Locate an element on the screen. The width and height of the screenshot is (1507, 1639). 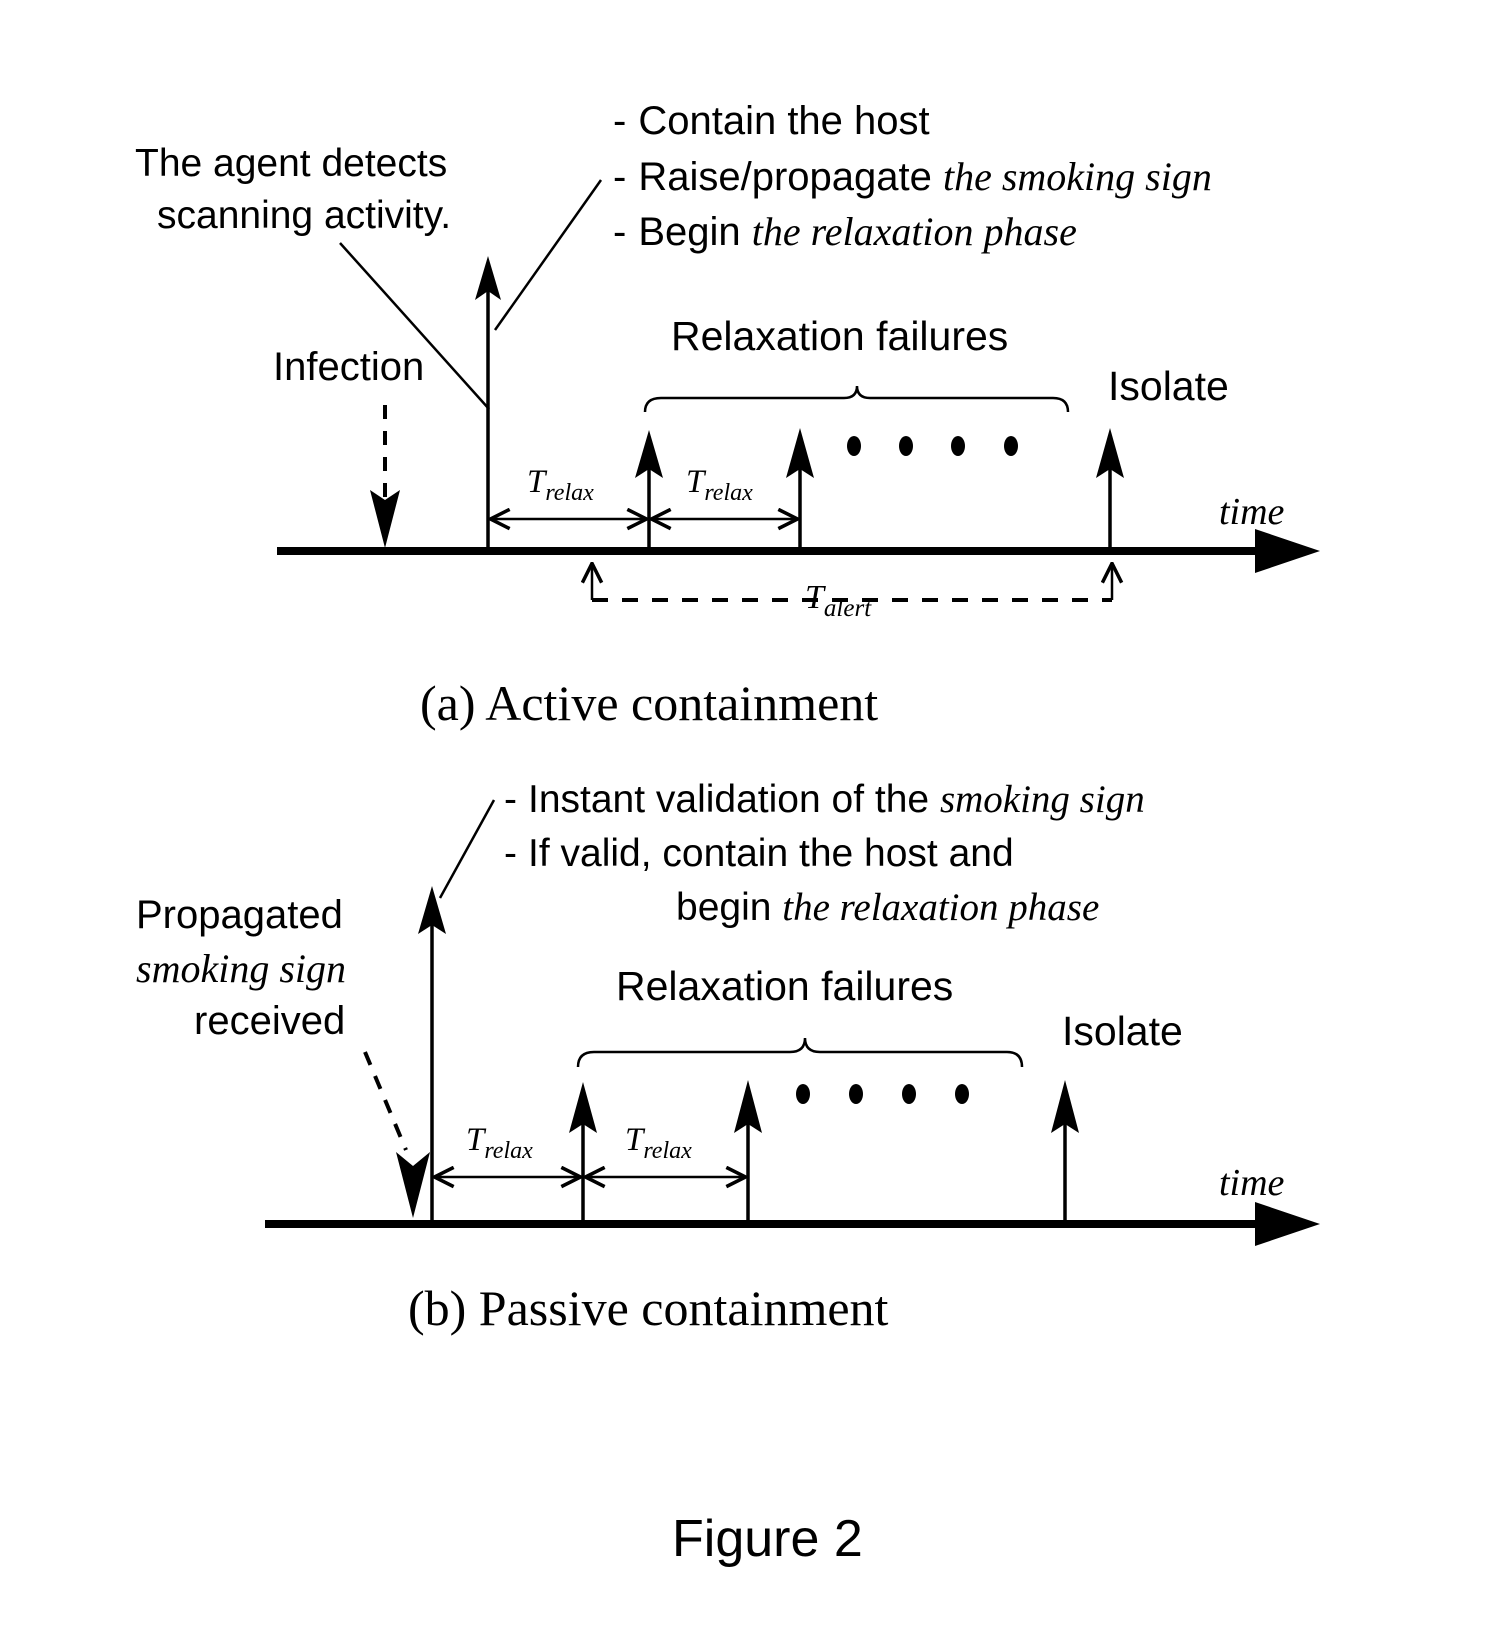
panel-a-annotation-line1: The agent detects is located at coordinates (291, 163).